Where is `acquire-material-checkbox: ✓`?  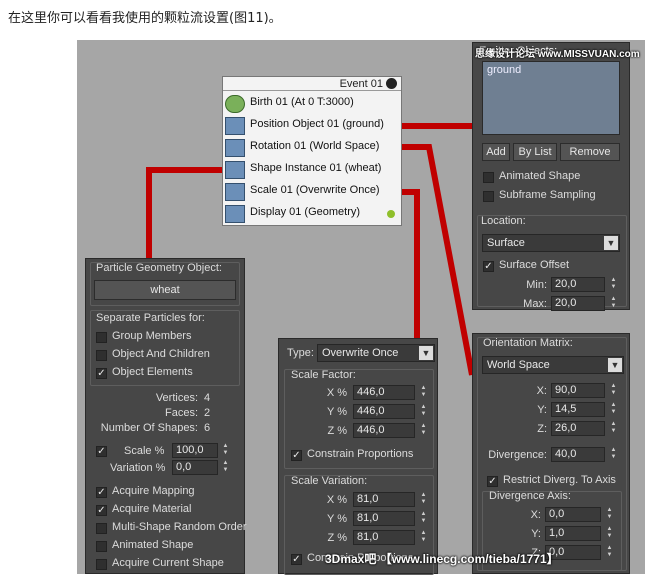 acquire-material-checkbox: ✓ is located at coordinates (101, 510).